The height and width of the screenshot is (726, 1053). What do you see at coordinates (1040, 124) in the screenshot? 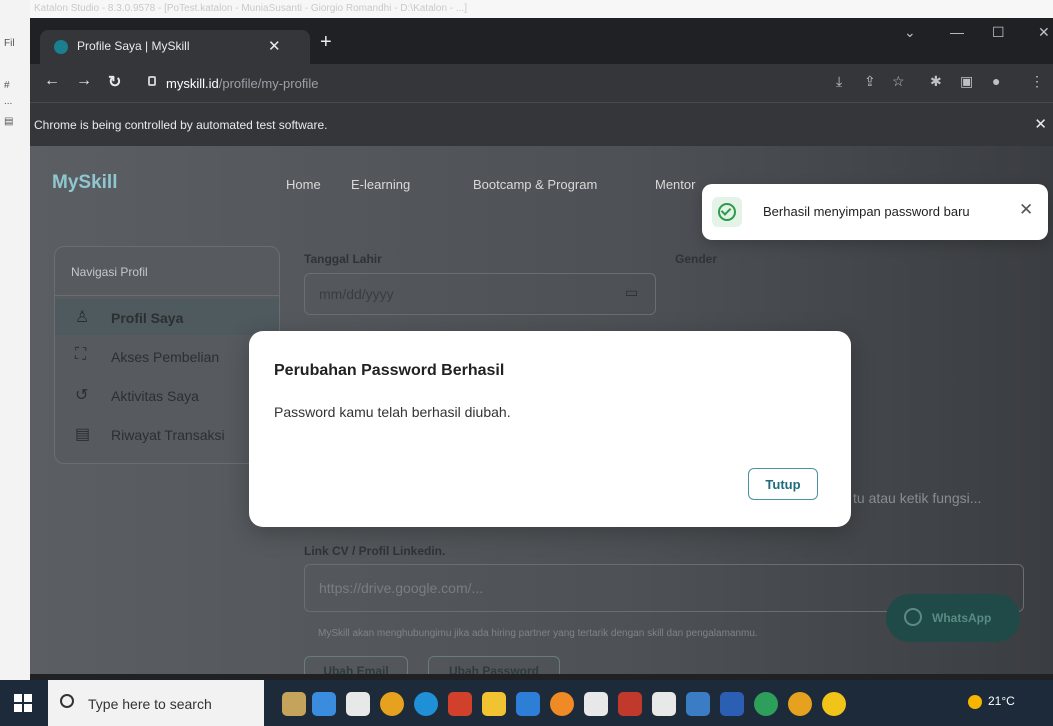
I see `infobar-close-icon: ✕` at bounding box center [1040, 124].